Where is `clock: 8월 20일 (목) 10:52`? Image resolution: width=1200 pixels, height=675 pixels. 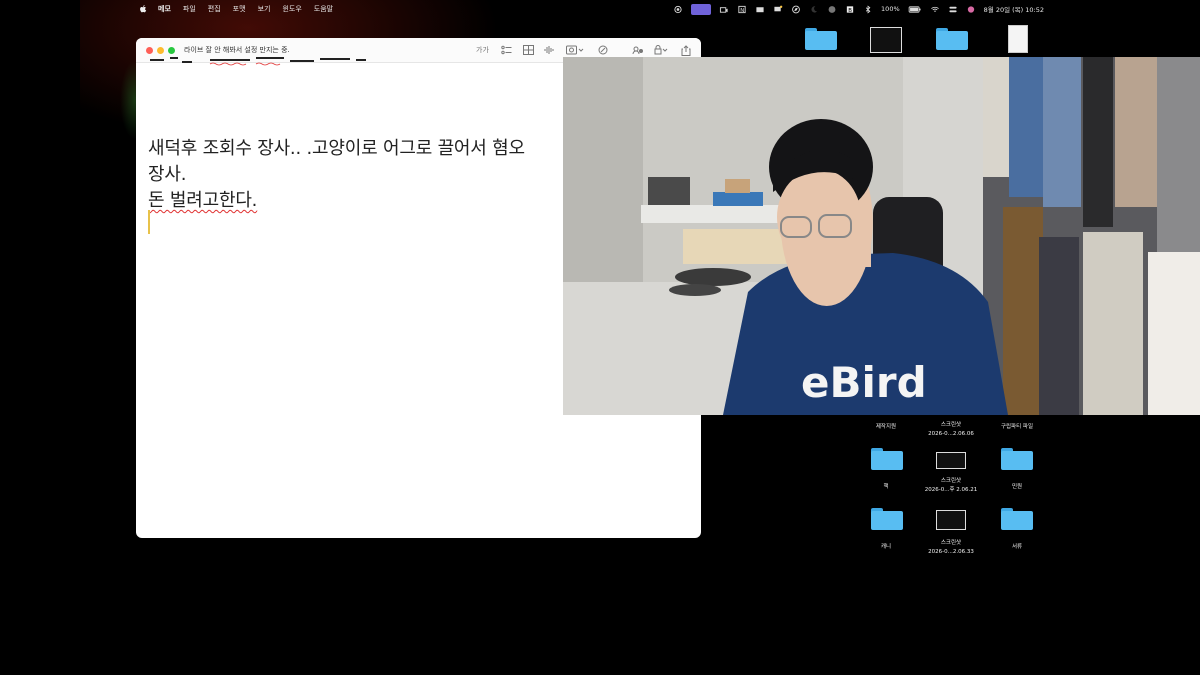 clock: 8월 20일 (목) 10:52 is located at coordinates (1014, 9).